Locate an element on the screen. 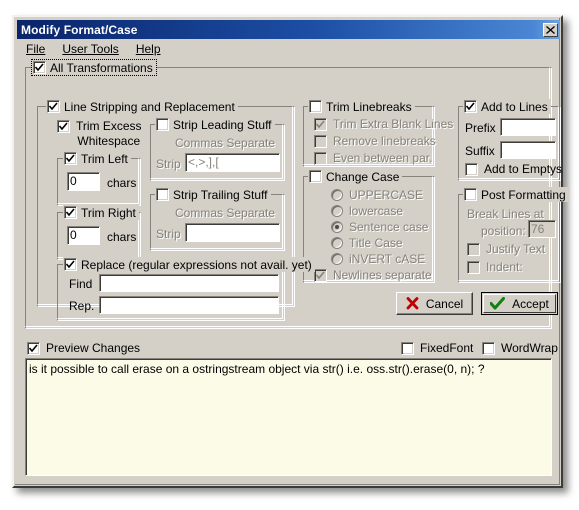 This screenshot has height=510, width=579. add-to-emptys-row: Add to Emptys is located at coordinates (513, 169).